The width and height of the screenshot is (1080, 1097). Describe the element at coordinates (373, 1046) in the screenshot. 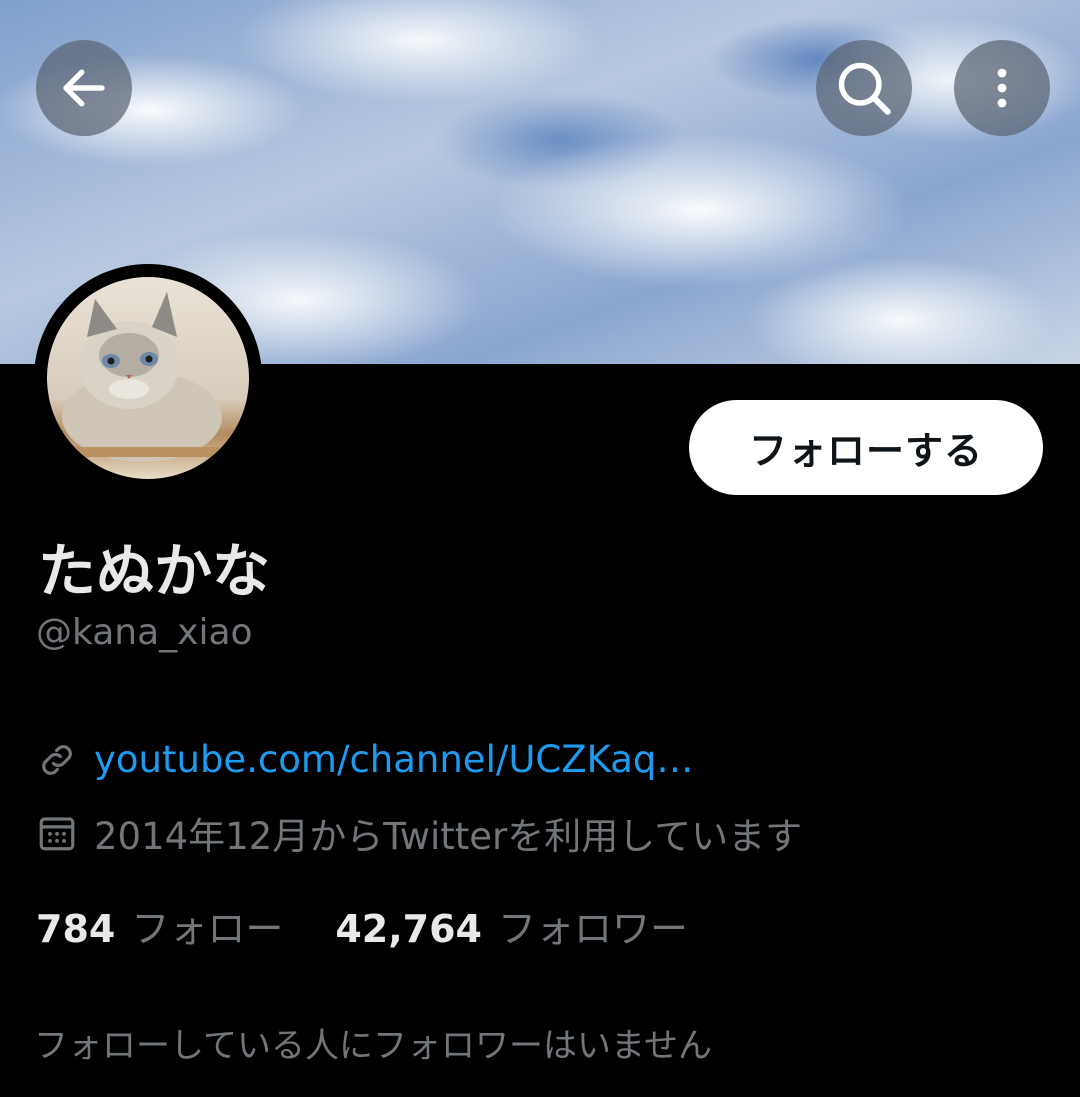

I see `mutual-followers-note: フォローしている人にフォロワーはいません` at that location.